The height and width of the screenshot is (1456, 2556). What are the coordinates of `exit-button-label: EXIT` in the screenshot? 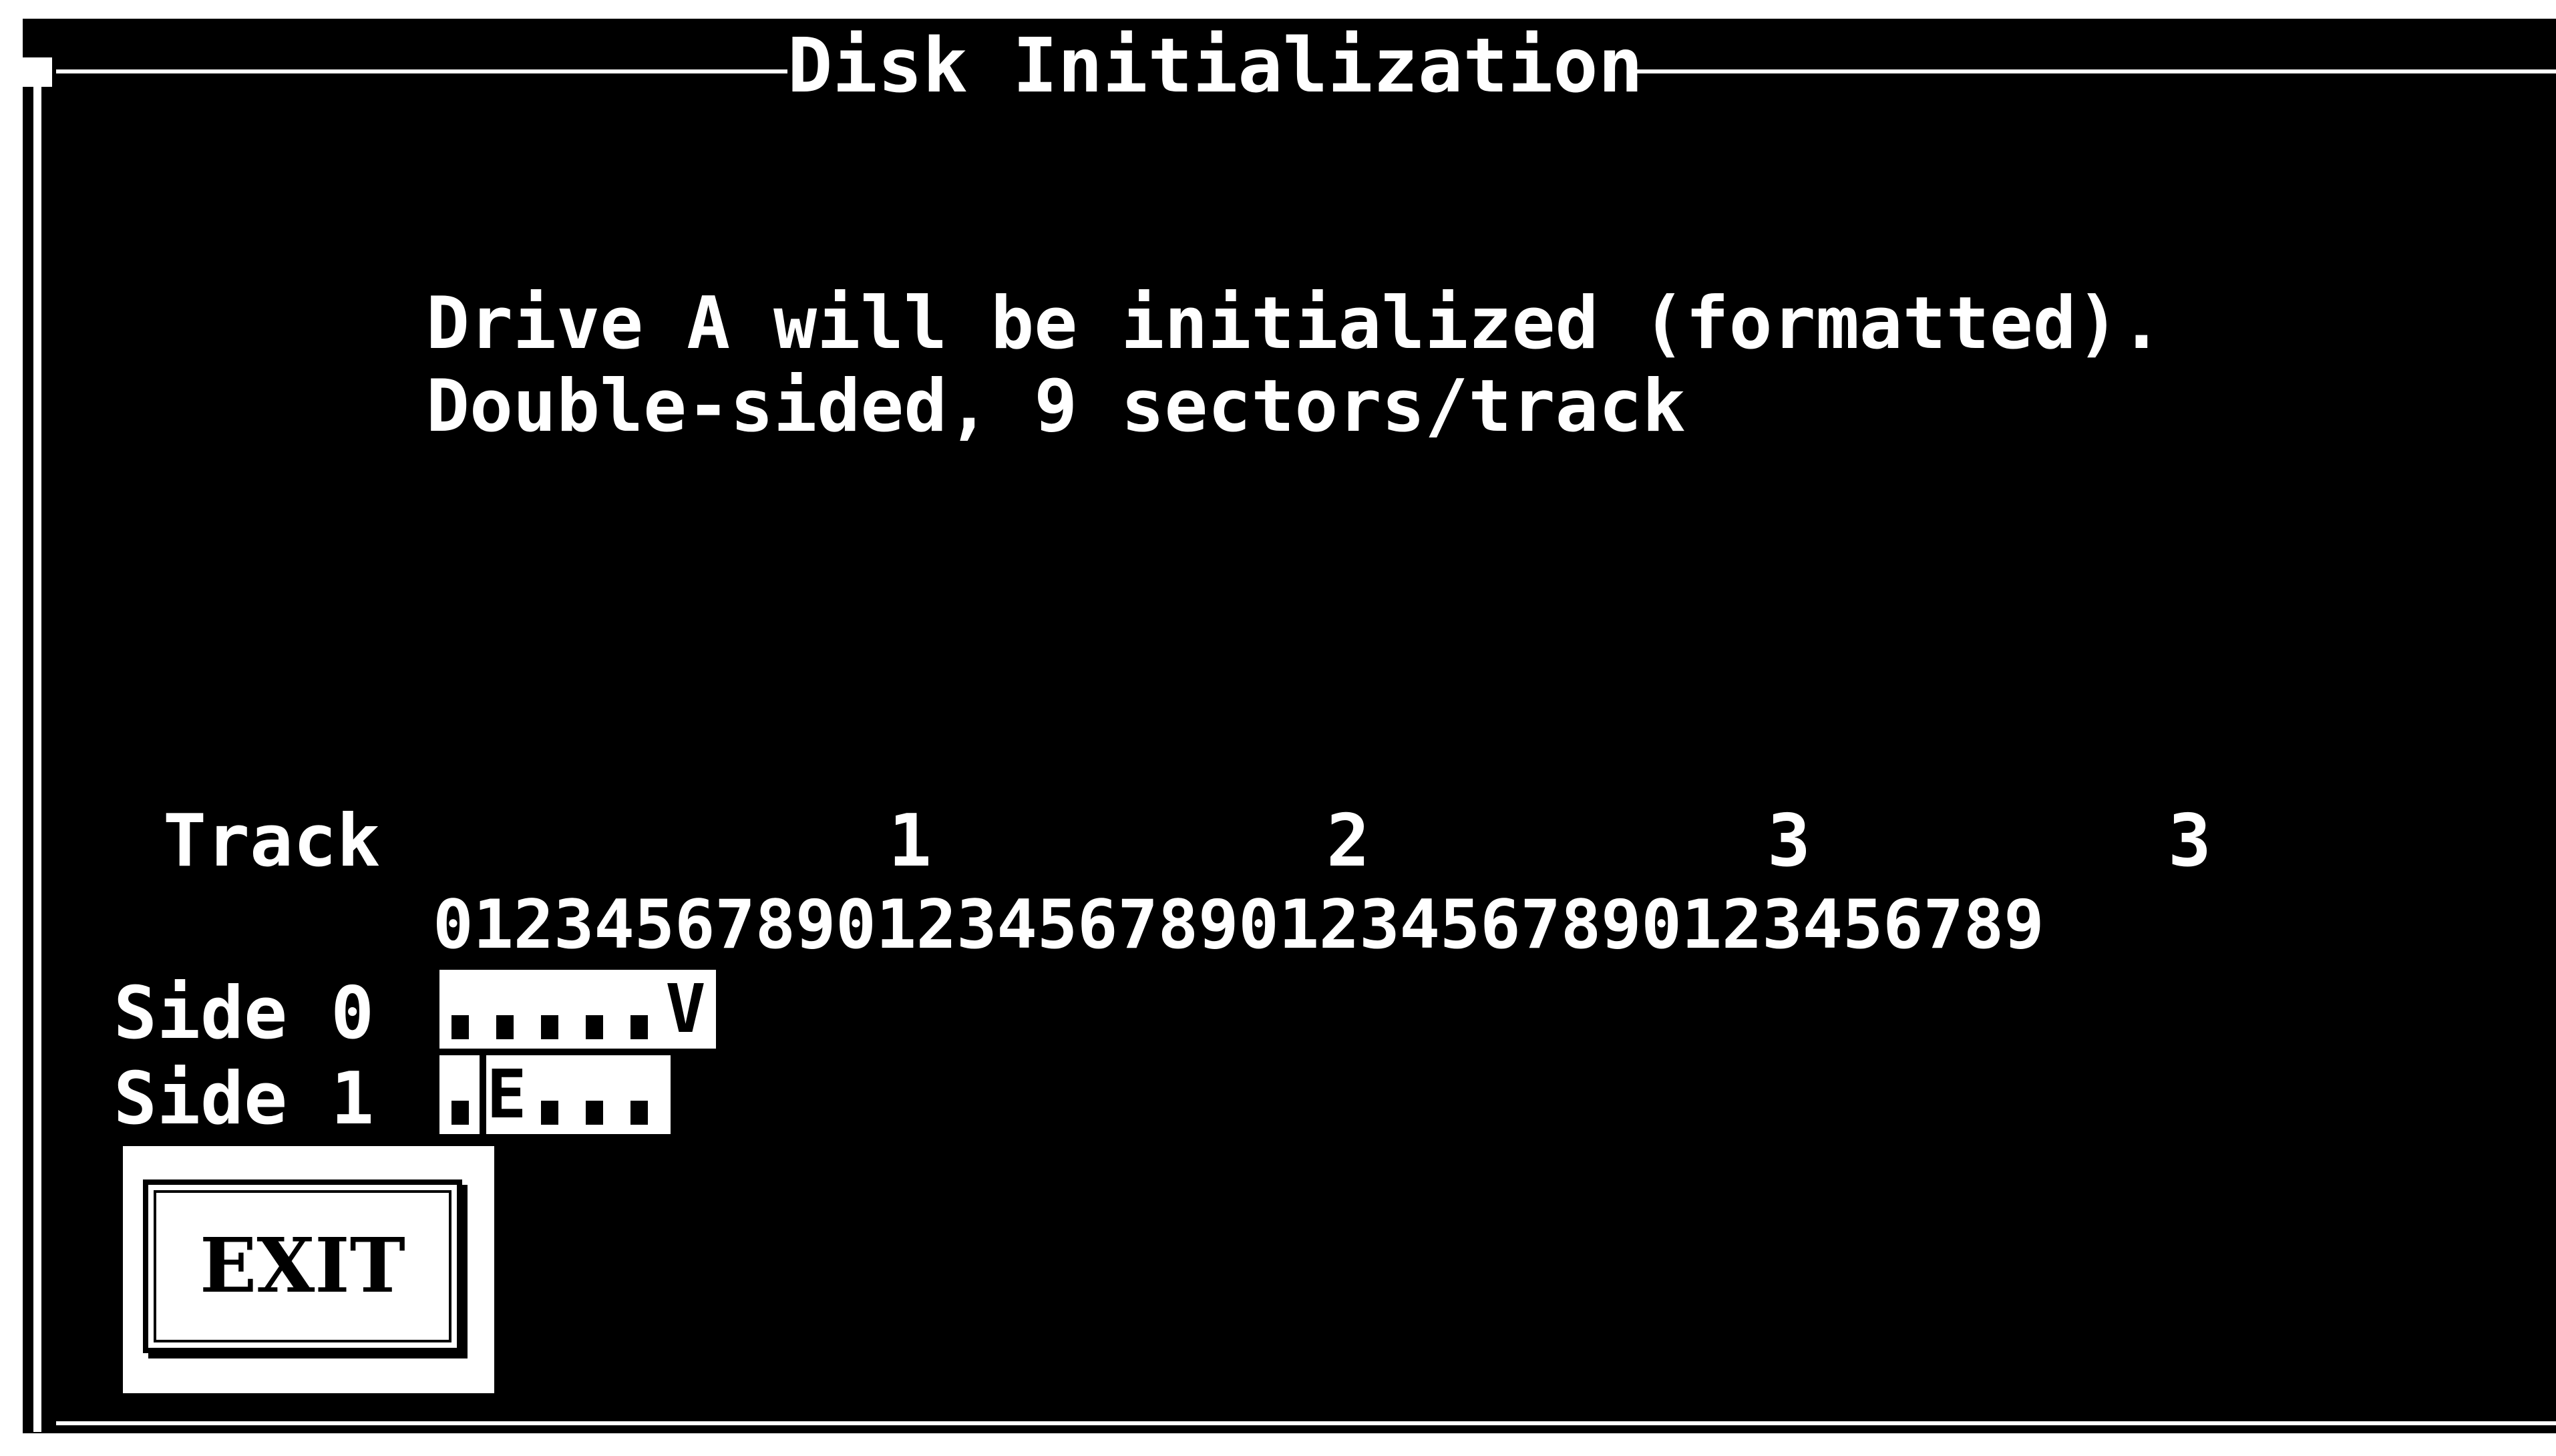 It's located at (302, 1266).